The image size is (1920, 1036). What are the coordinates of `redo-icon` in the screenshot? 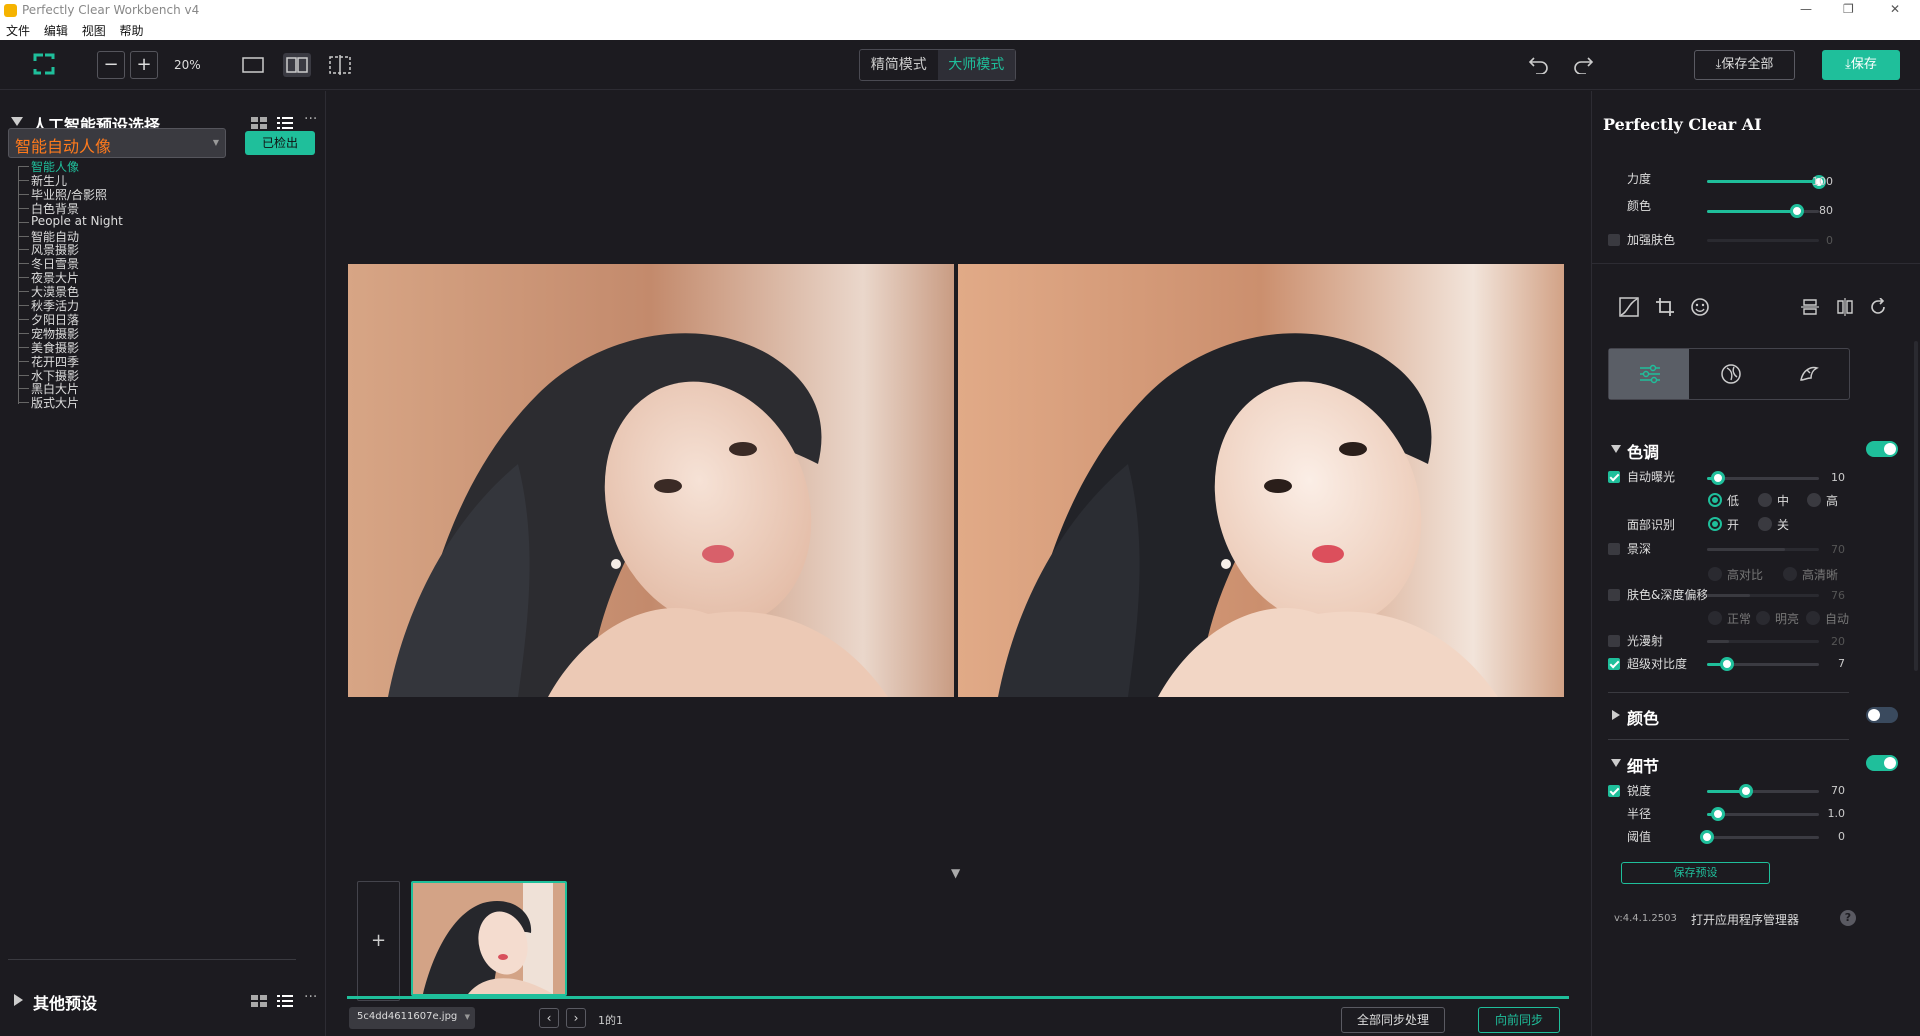 It's located at (1583, 64).